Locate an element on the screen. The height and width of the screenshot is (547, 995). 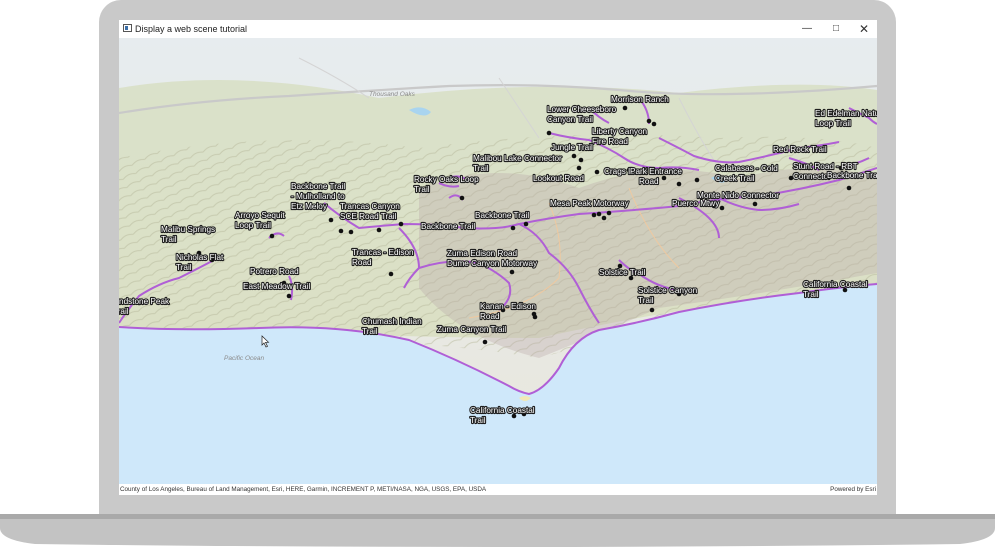
trail-label: Puerco Mtwy is located at coordinates (696, 203).